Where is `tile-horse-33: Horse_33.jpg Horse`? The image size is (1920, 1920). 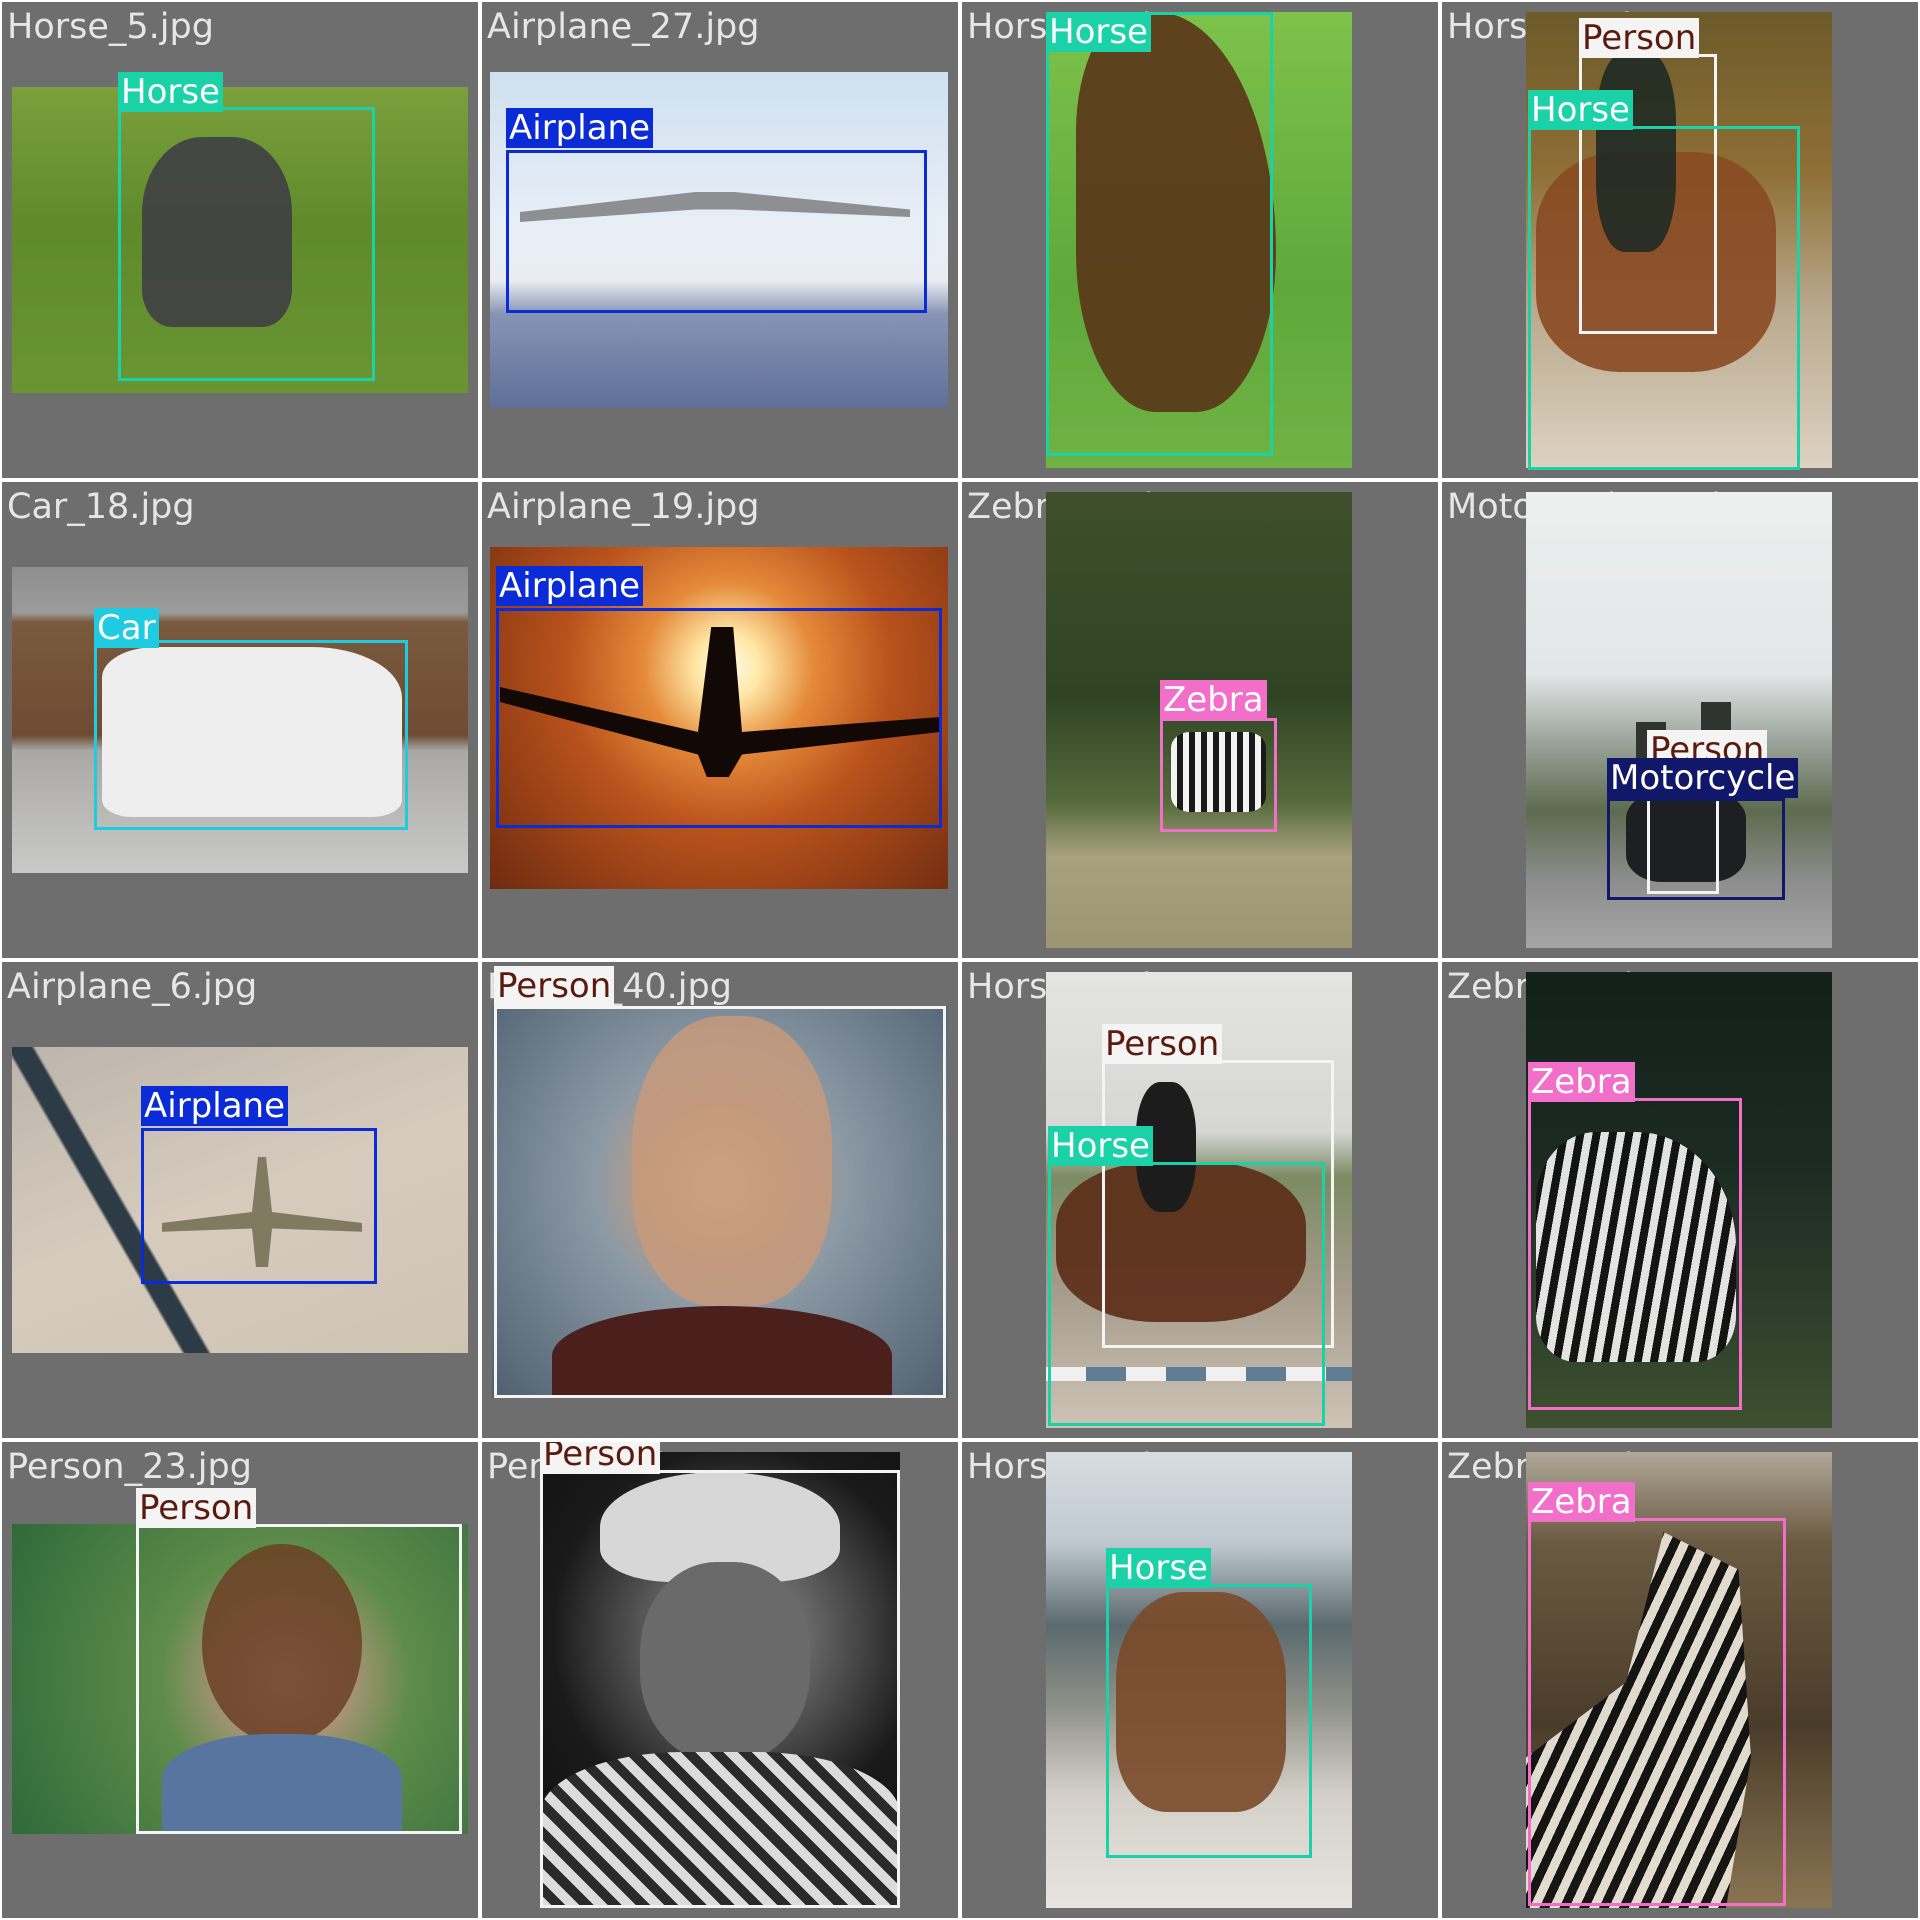
tile-horse-33: Horse_33.jpg Horse is located at coordinates (1200, 1680).